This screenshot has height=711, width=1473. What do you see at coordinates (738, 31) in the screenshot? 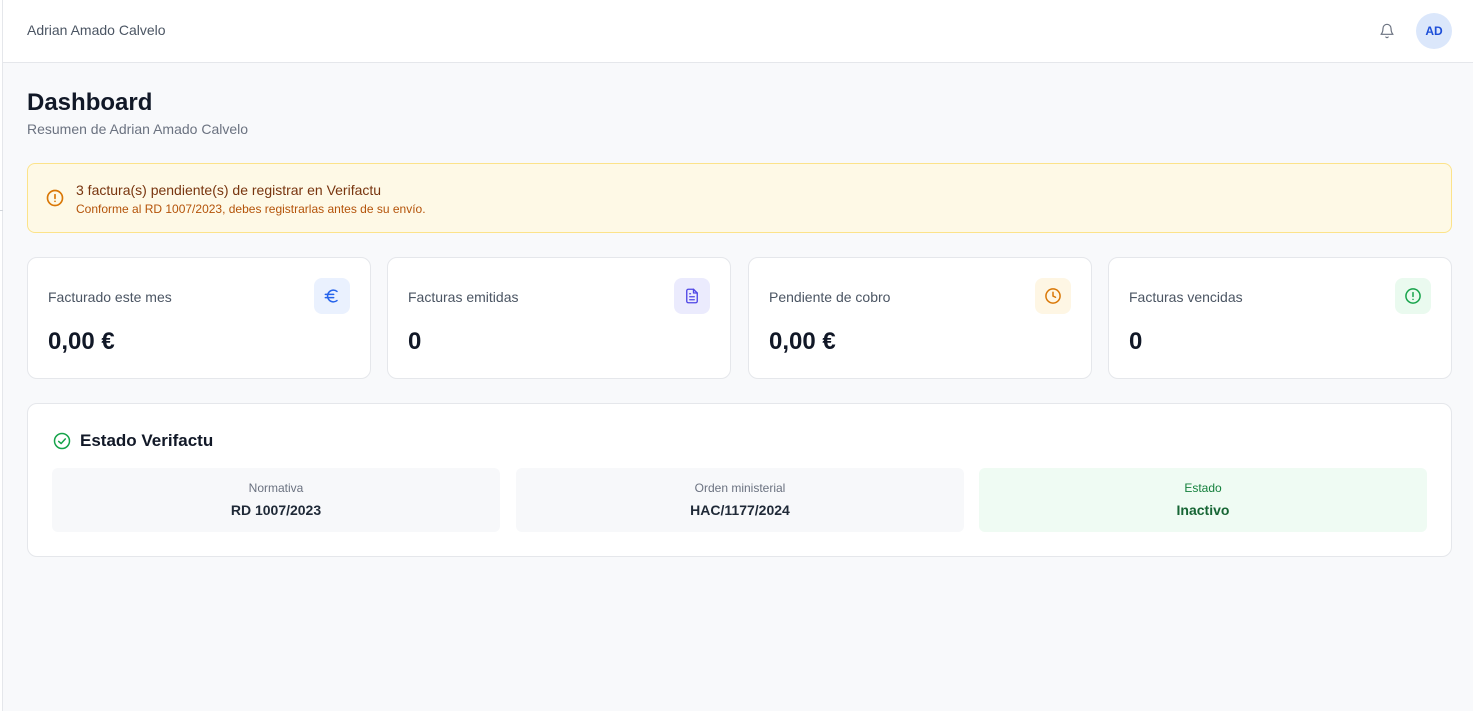
I see `top-bar: Adrian Amado Calvelo AD` at bounding box center [738, 31].